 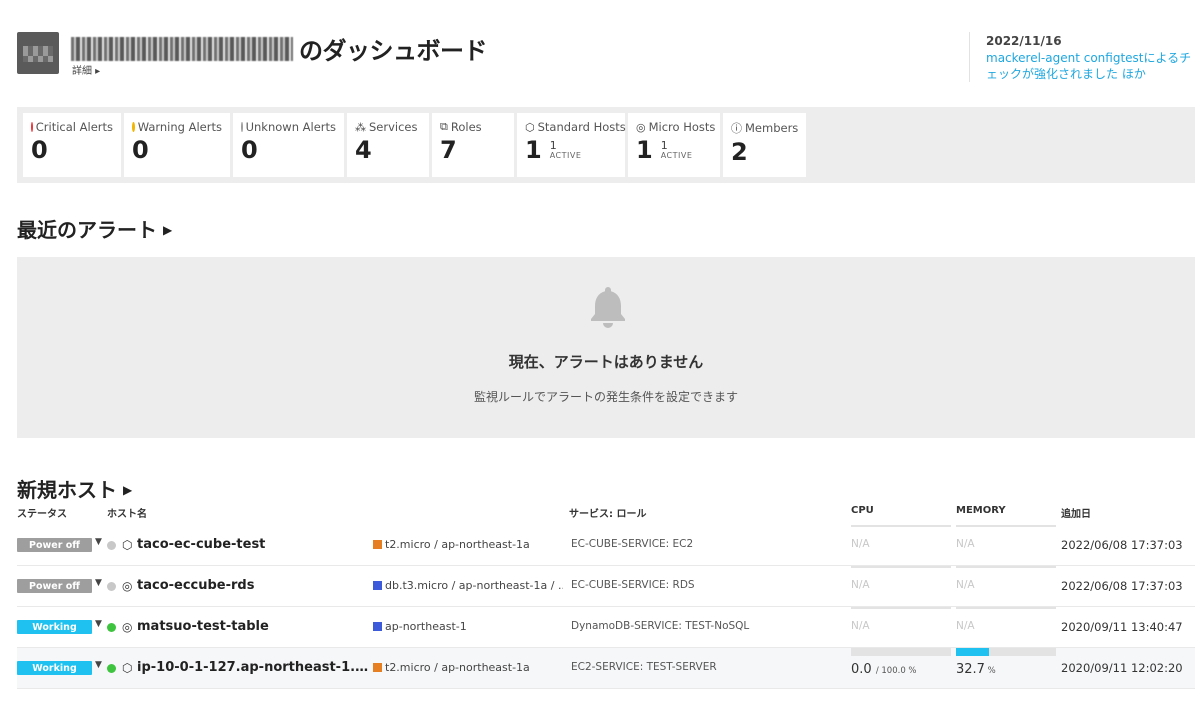 What do you see at coordinates (288, 145) in the screenshot?
I see `summary-unknown-alerts: Unknown Alerts 0` at bounding box center [288, 145].